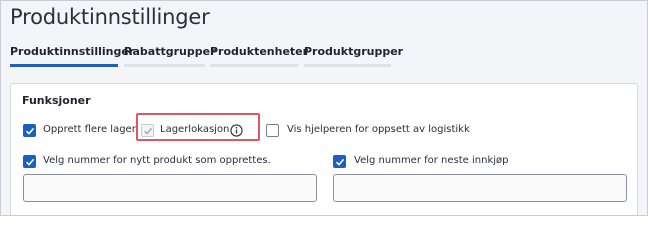 The width and height of the screenshot is (648, 240). I want to click on tab-produktgrupper: Produktgrupper, so click(354, 54).